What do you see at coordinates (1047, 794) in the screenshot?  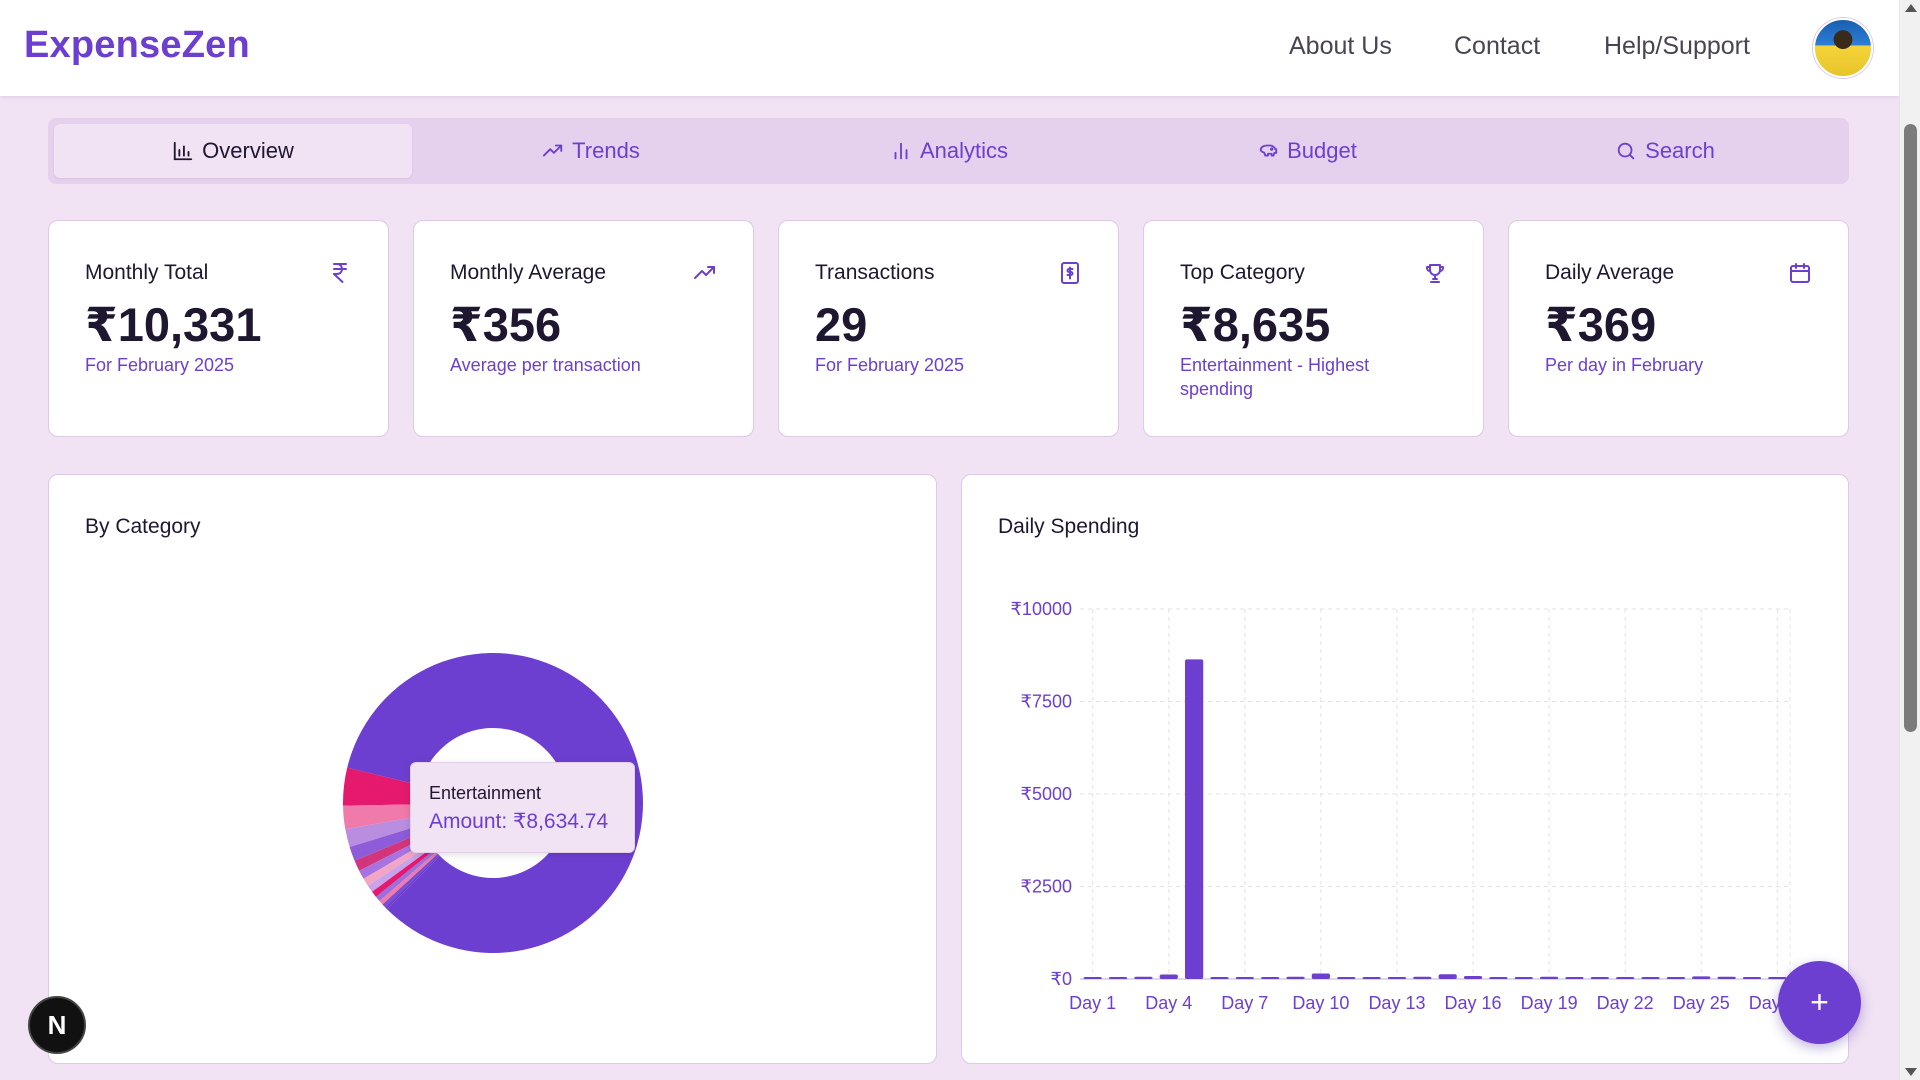 I see `y-tick-label: ₹5000` at bounding box center [1047, 794].